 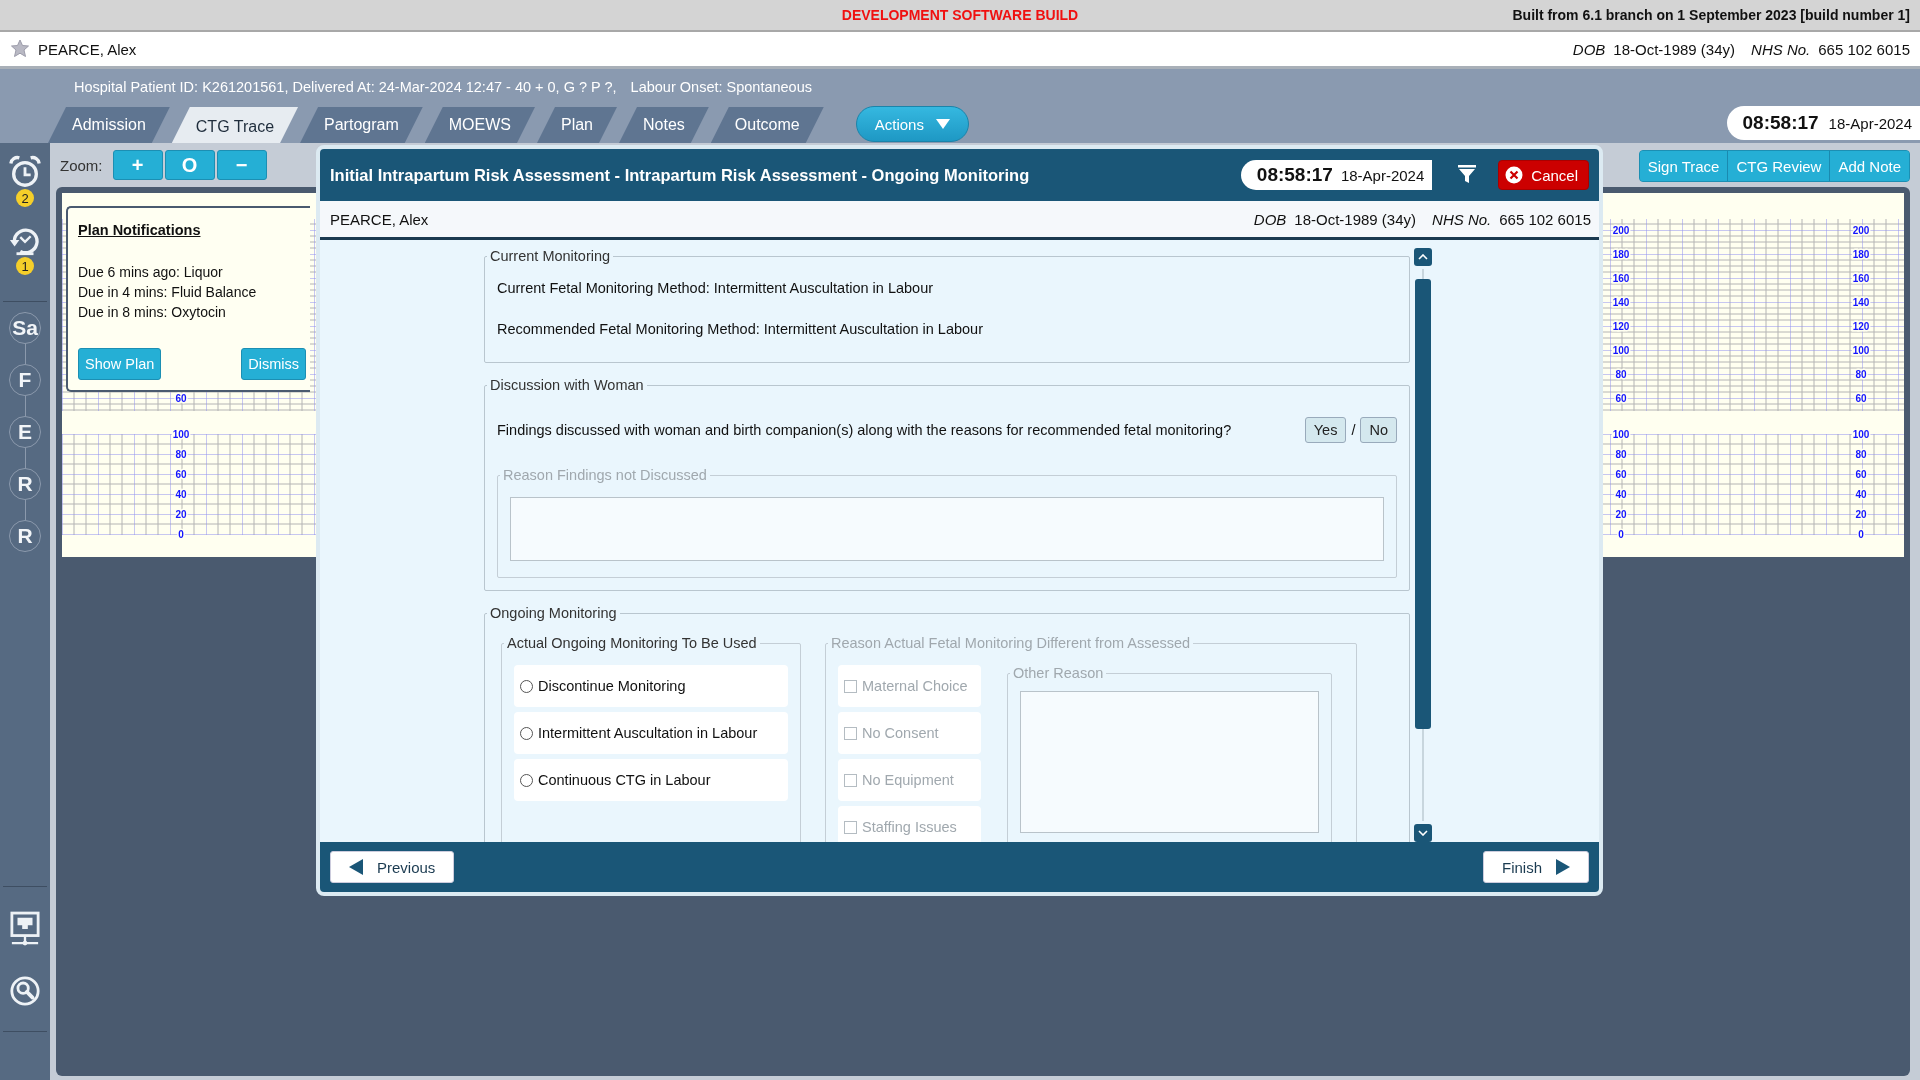 I want to click on actions-button: Actions, so click(x=912, y=124).